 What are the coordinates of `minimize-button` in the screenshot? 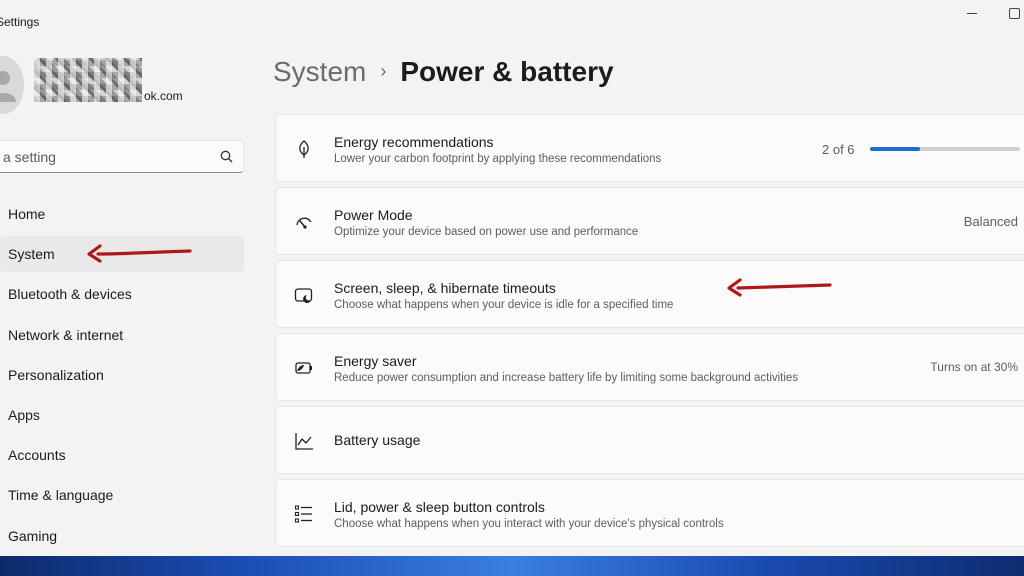 It's located at (972, 14).